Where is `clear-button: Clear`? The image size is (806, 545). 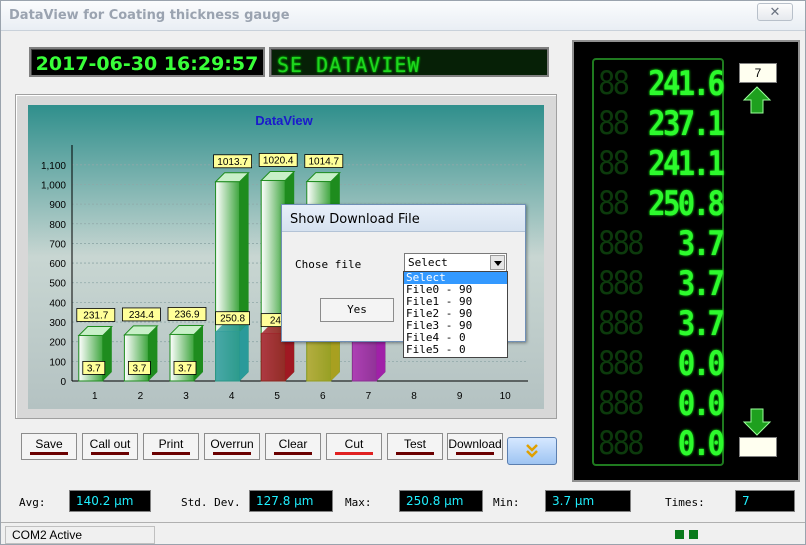 clear-button: Clear is located at coordinates (293, 446).